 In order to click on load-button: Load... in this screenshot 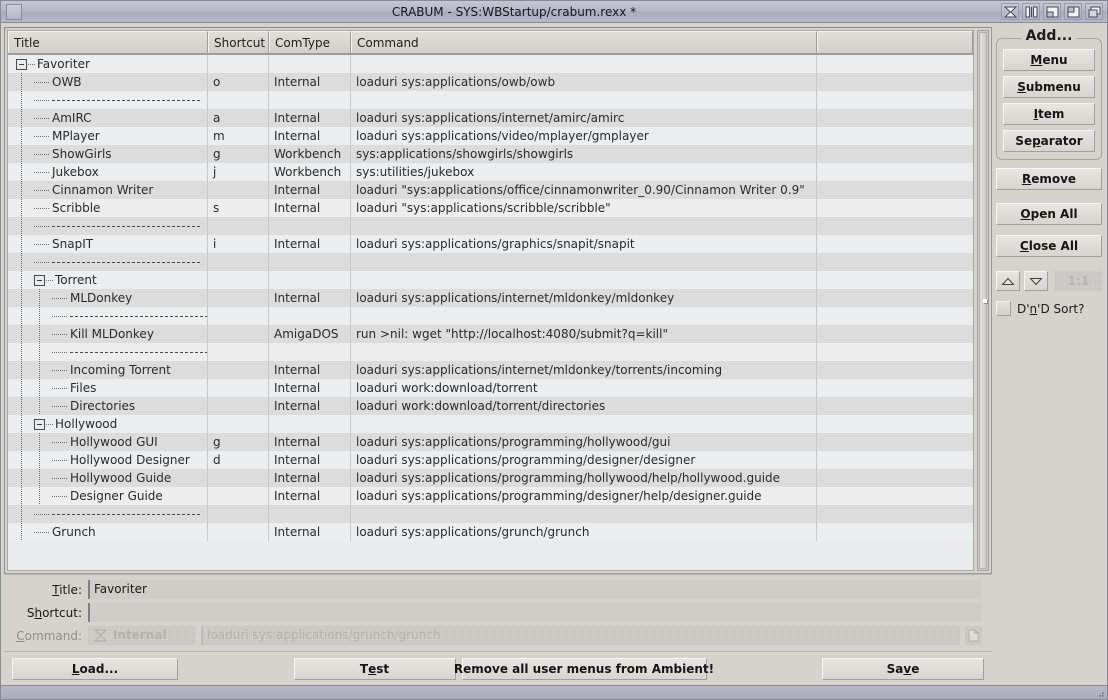, I will do `click(95, 668)`.